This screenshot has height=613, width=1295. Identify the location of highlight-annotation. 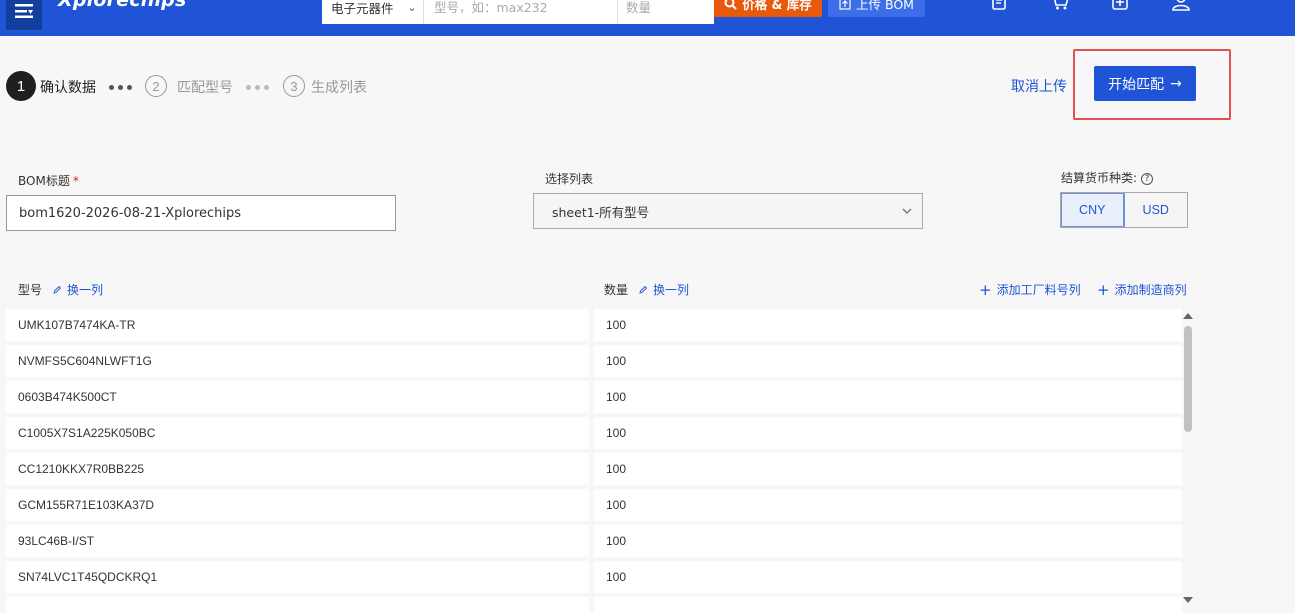
(1152, 84).